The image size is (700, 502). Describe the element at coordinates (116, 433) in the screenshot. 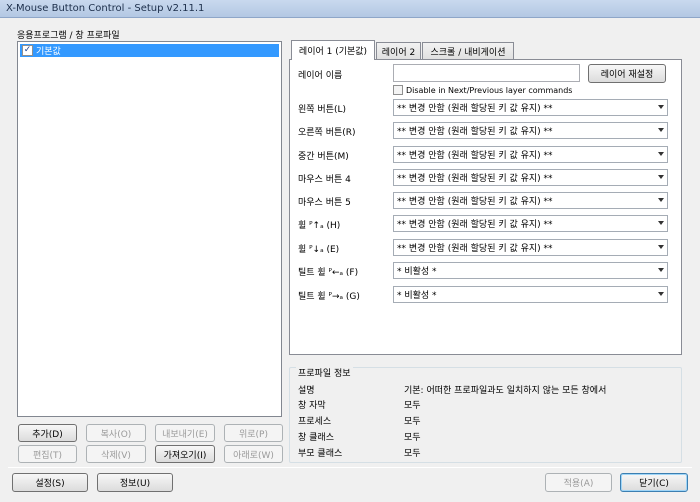

I see `copy-profile-button: 복사(O)` at that location.